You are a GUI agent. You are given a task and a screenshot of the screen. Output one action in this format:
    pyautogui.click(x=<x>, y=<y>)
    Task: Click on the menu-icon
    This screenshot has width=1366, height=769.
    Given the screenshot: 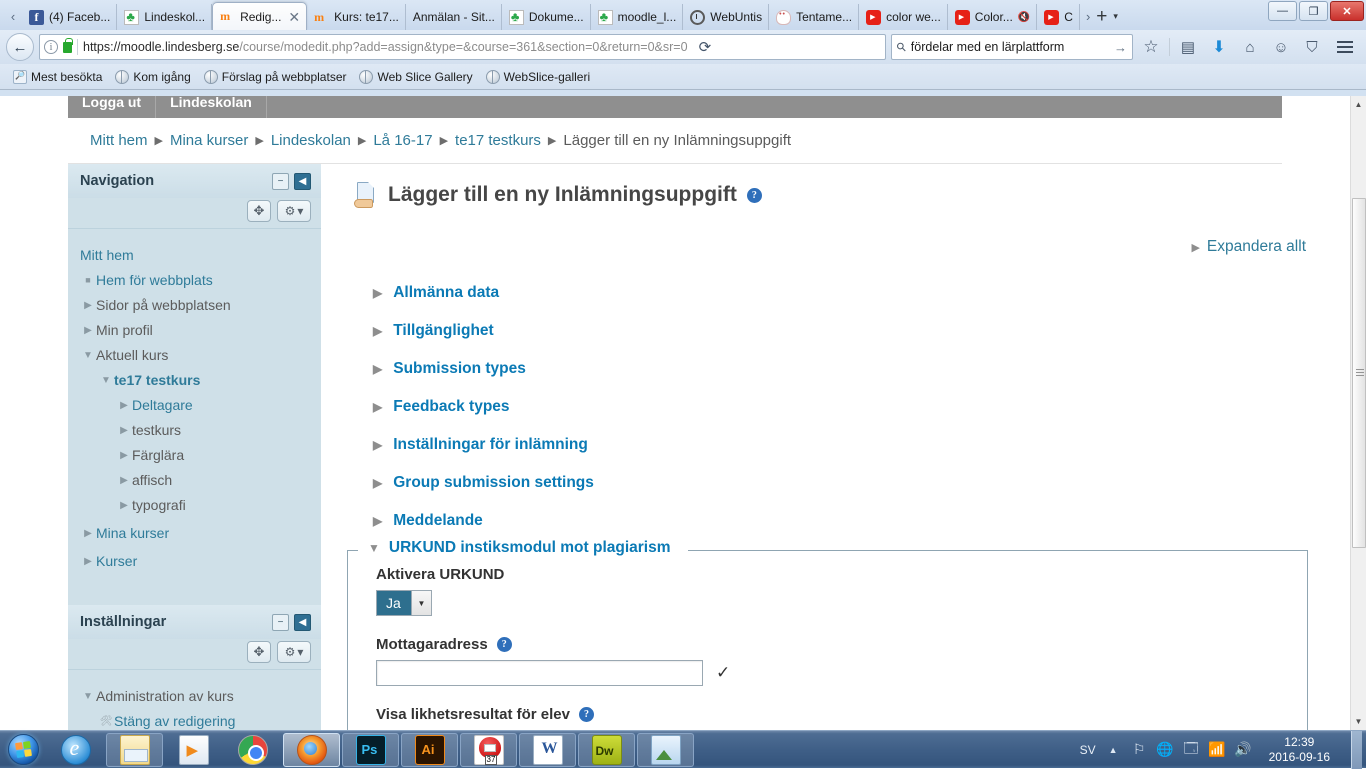 What is the action you would take?
    pyautogui.click(x=1345, y=47)
    